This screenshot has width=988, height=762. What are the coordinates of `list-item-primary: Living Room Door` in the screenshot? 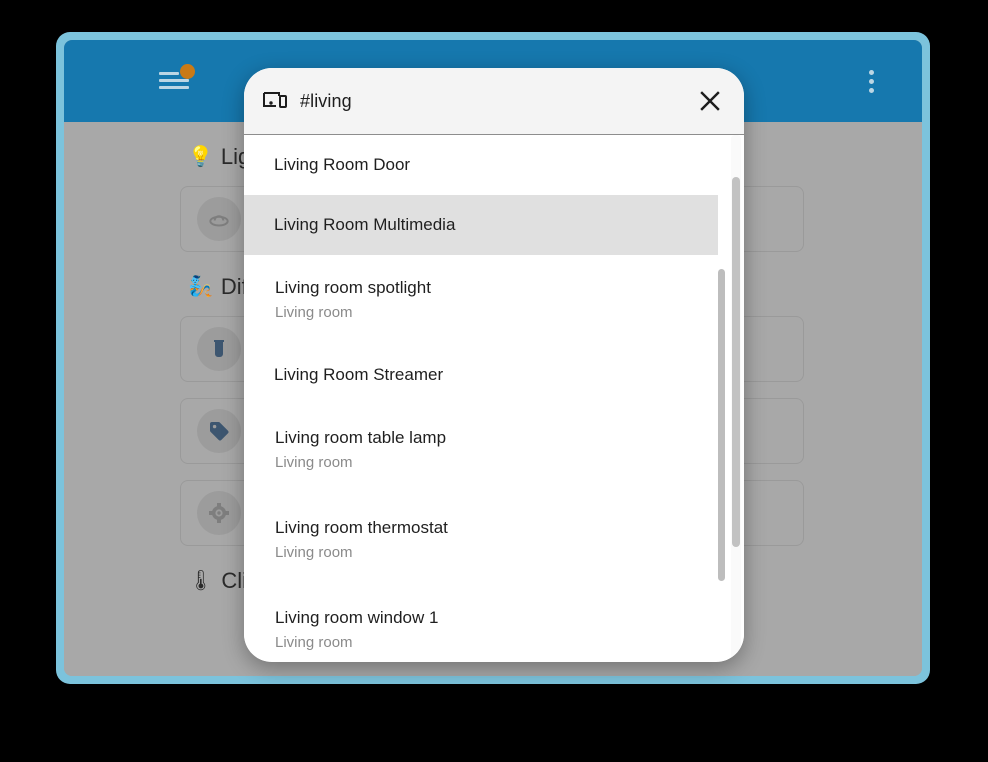 It's located at (342, 165).